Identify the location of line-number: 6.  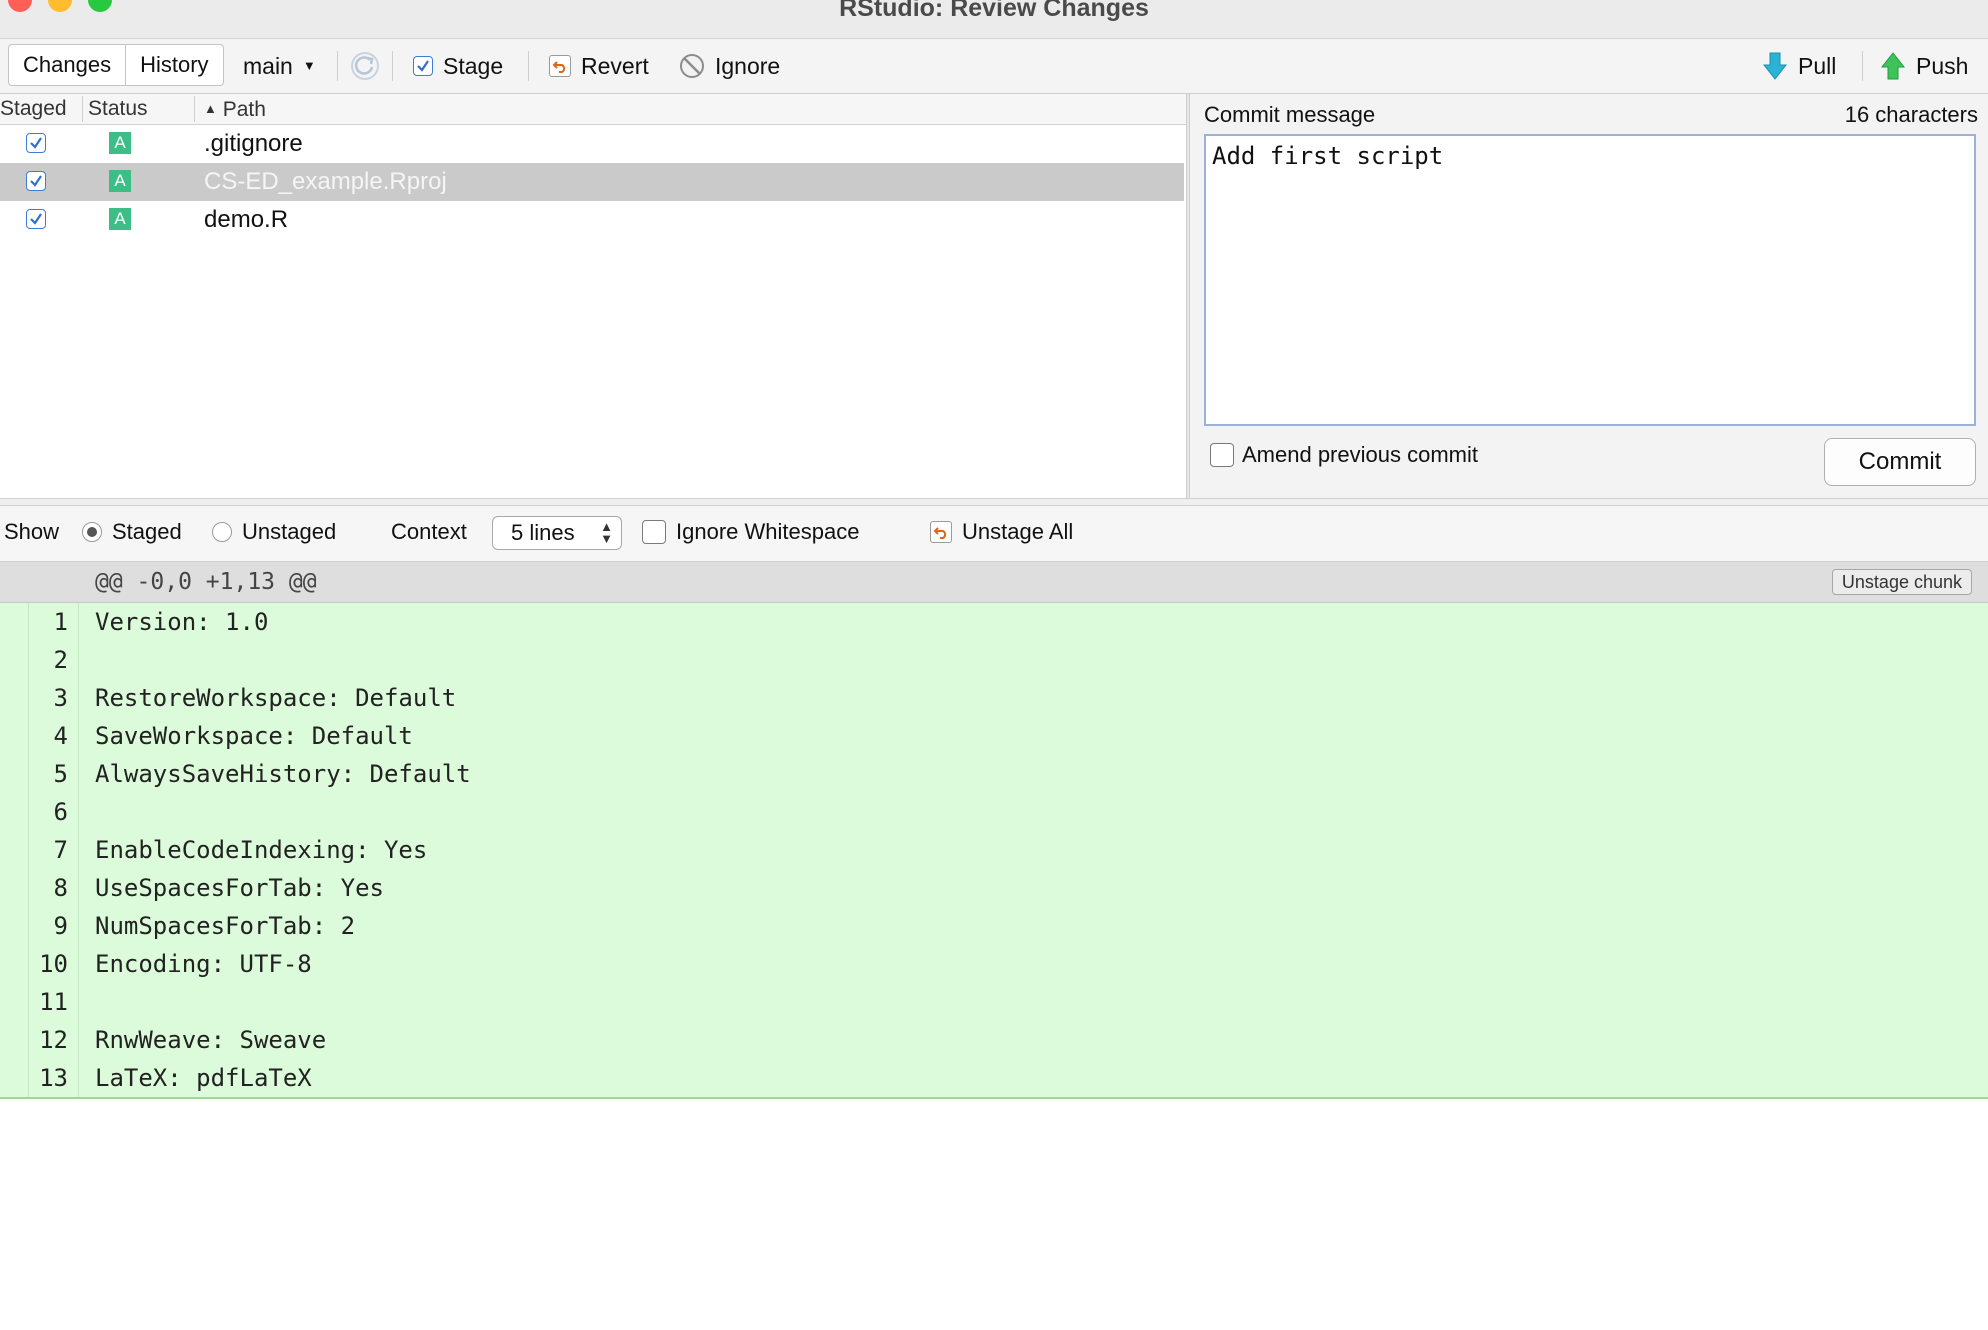
(60, 812).